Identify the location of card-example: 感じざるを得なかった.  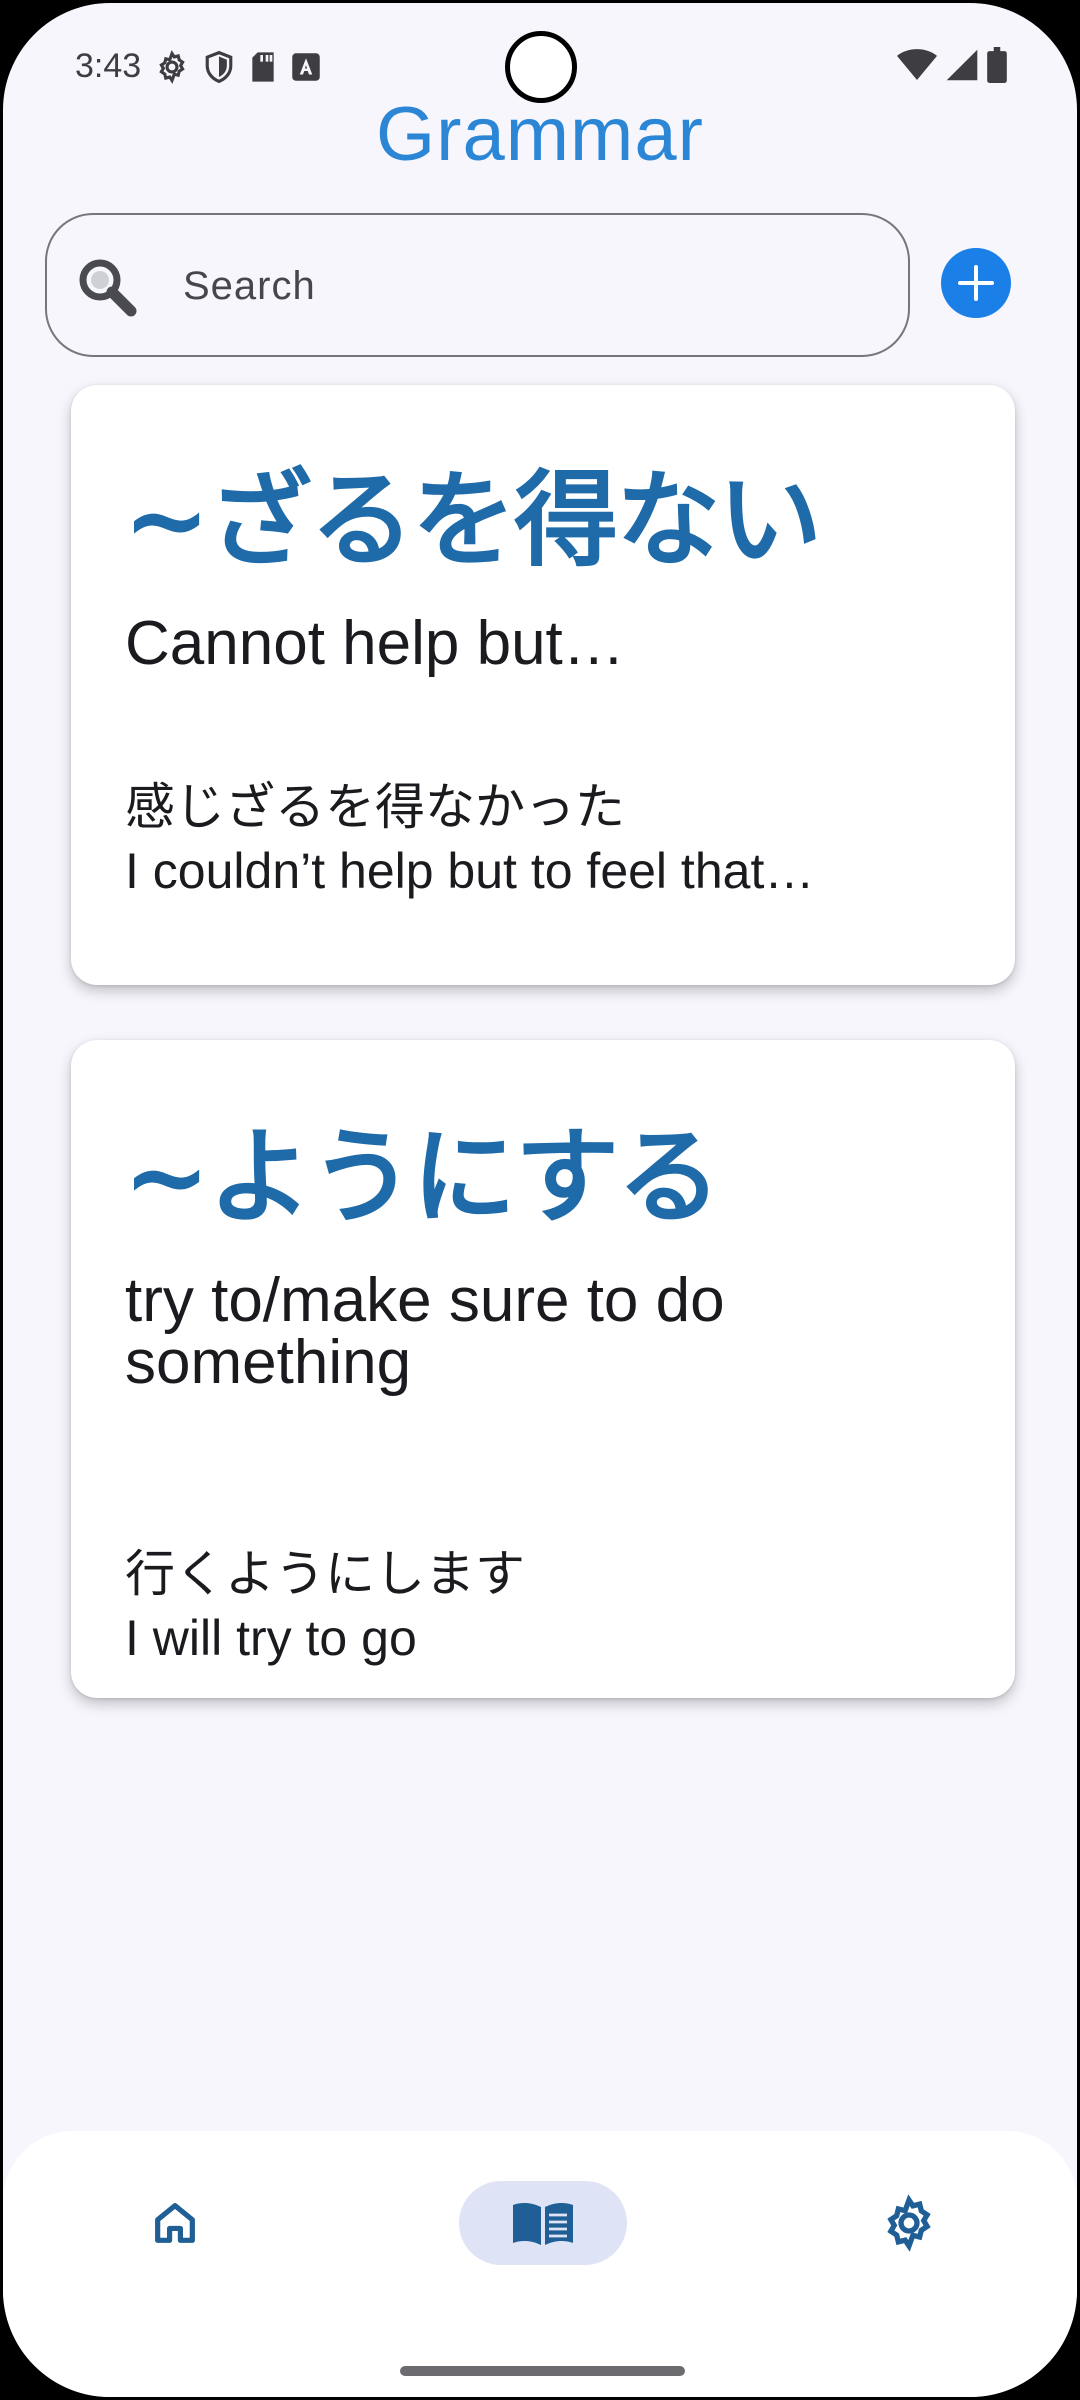
(375, 807).